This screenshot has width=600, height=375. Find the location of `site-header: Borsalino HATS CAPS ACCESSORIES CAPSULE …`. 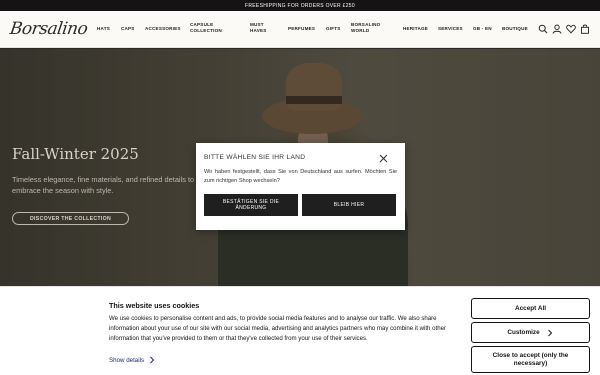

site-header: Borsalino HATS CAPS ACCESSORIES CAPSULE … is located at coordinates (300, 29).